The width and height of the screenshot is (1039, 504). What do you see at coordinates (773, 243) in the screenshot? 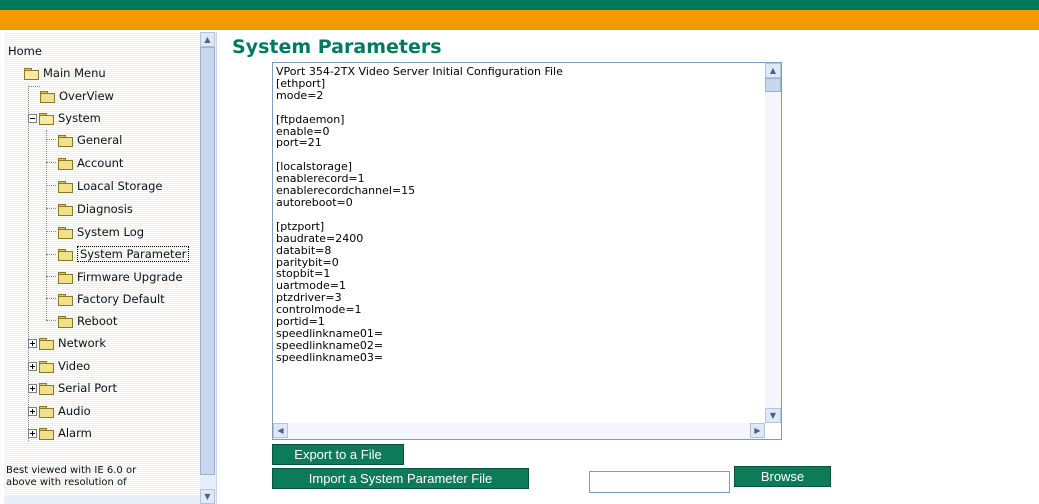
I see `config-vertical-scrollbar: ▲ ▼` at bounding box center [773, 243].